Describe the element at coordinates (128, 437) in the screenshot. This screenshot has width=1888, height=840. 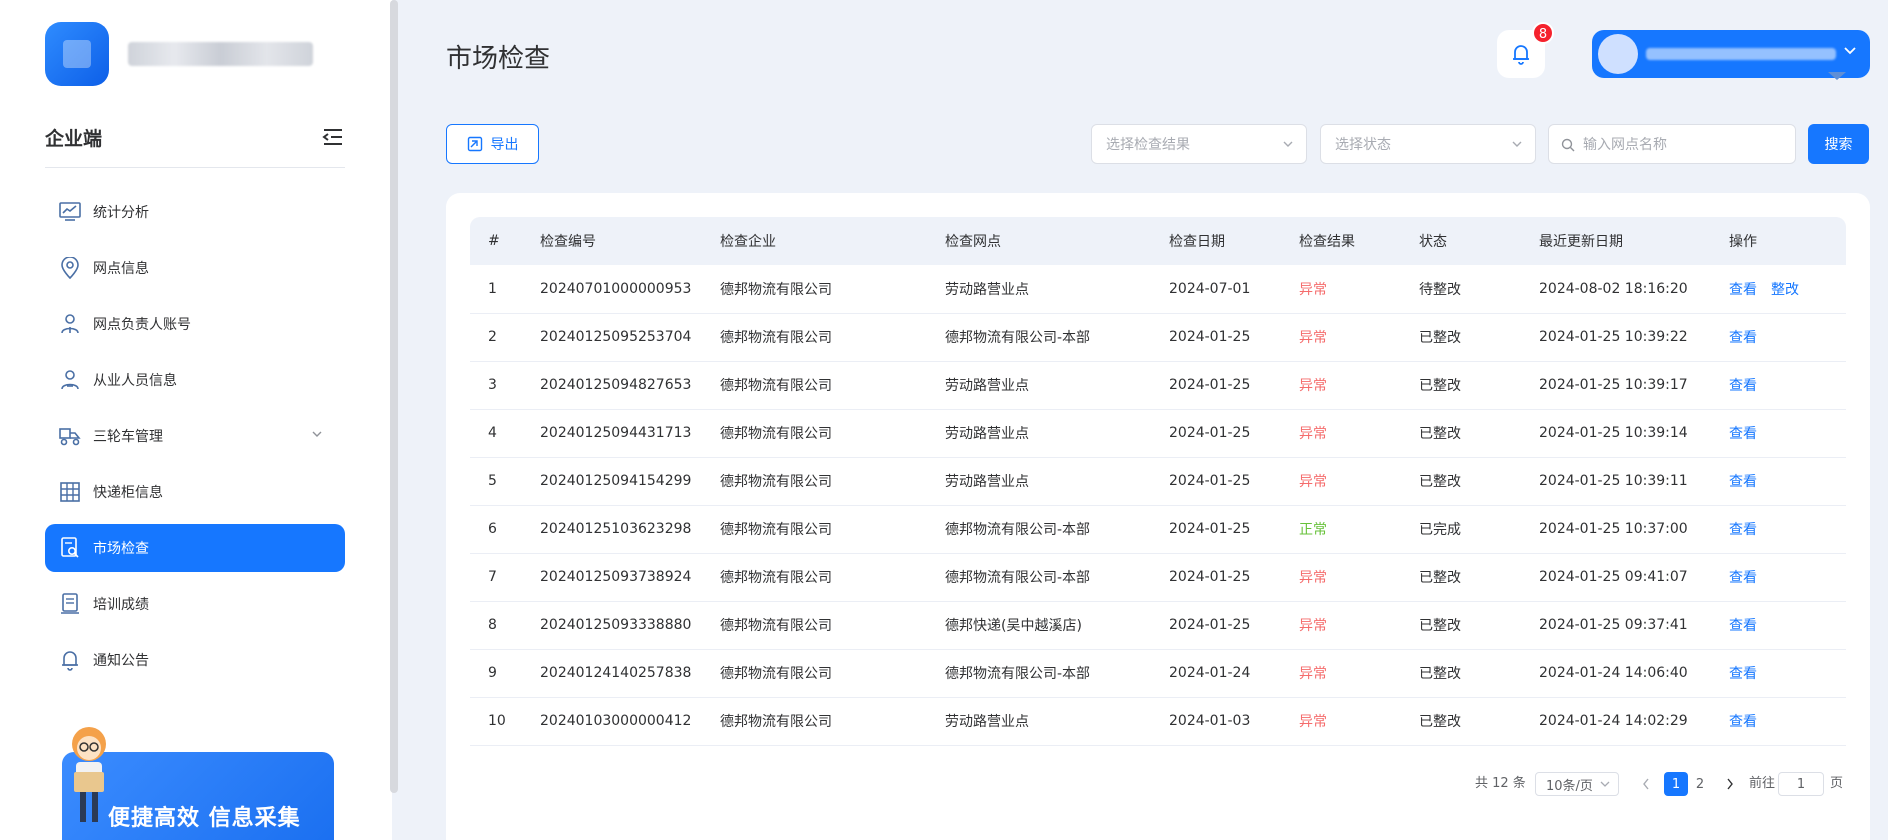
I see `sidebar-item-label: 三轮车管理` at that location.